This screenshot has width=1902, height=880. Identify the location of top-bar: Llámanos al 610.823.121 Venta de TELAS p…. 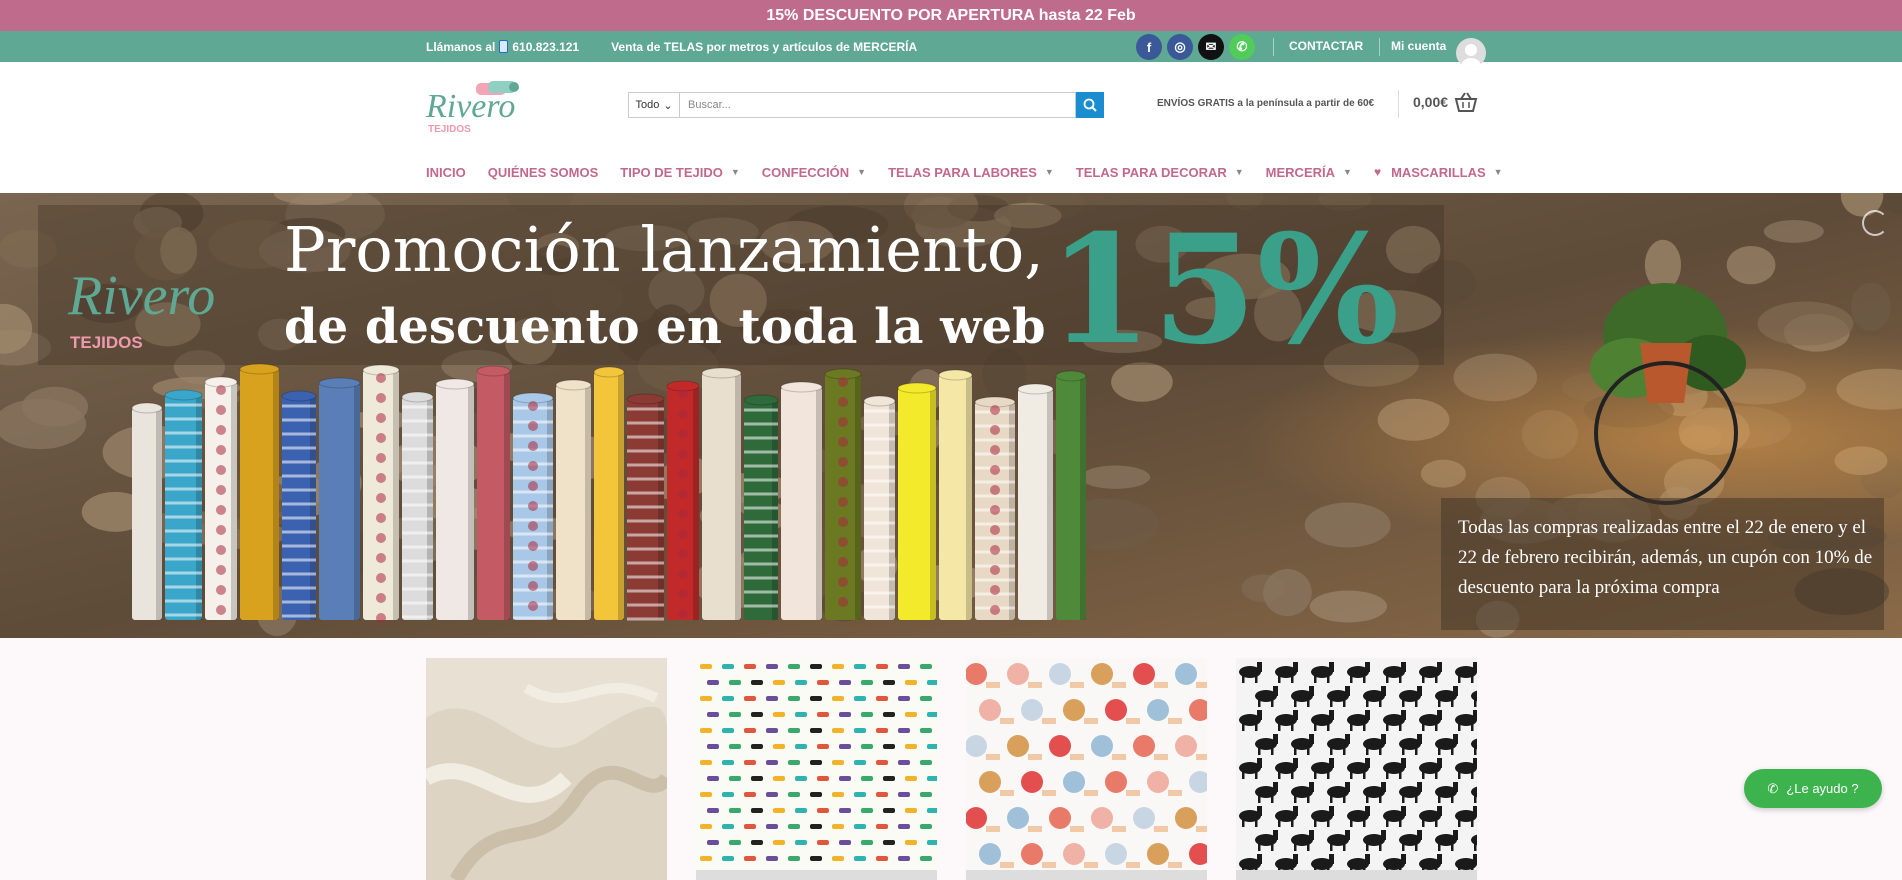
(951, 46).